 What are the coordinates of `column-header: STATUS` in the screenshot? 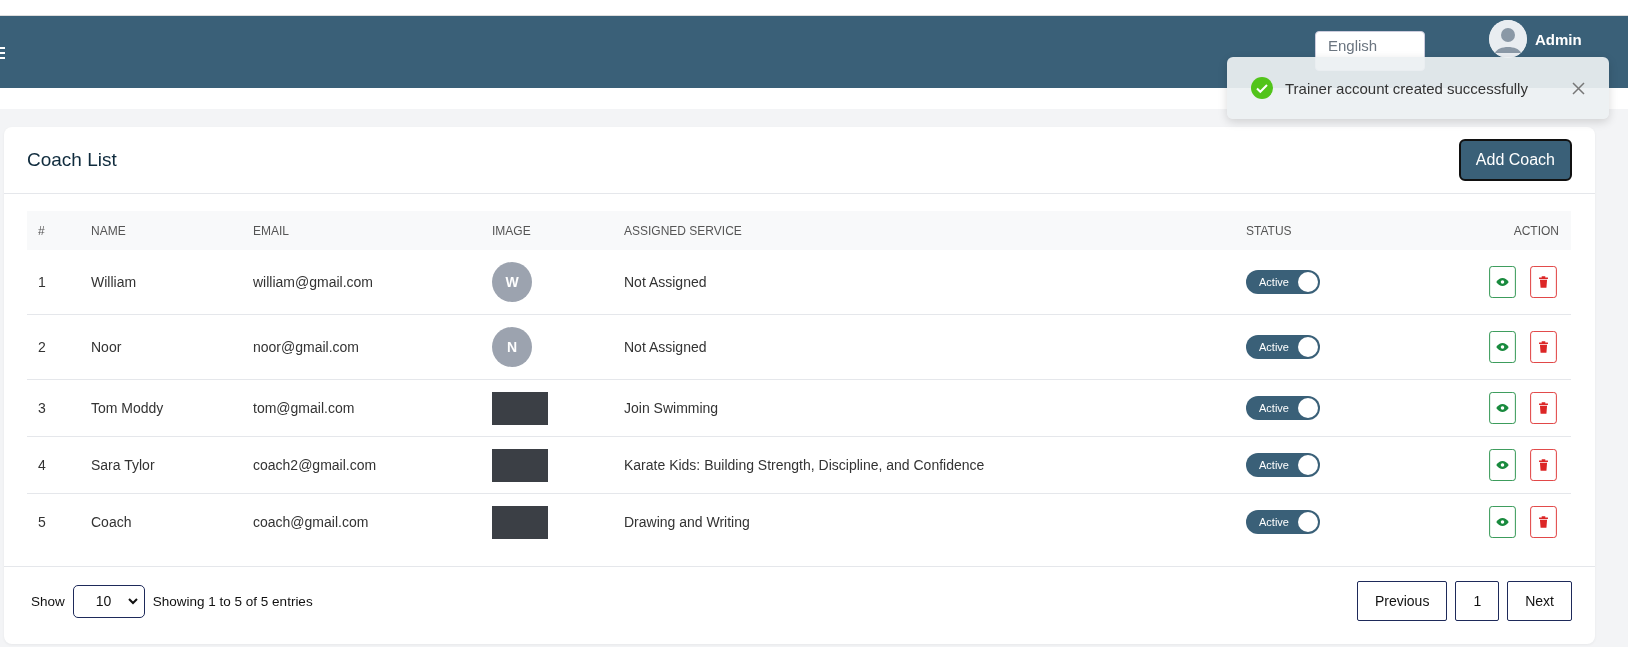 It's located at (1269, 230).